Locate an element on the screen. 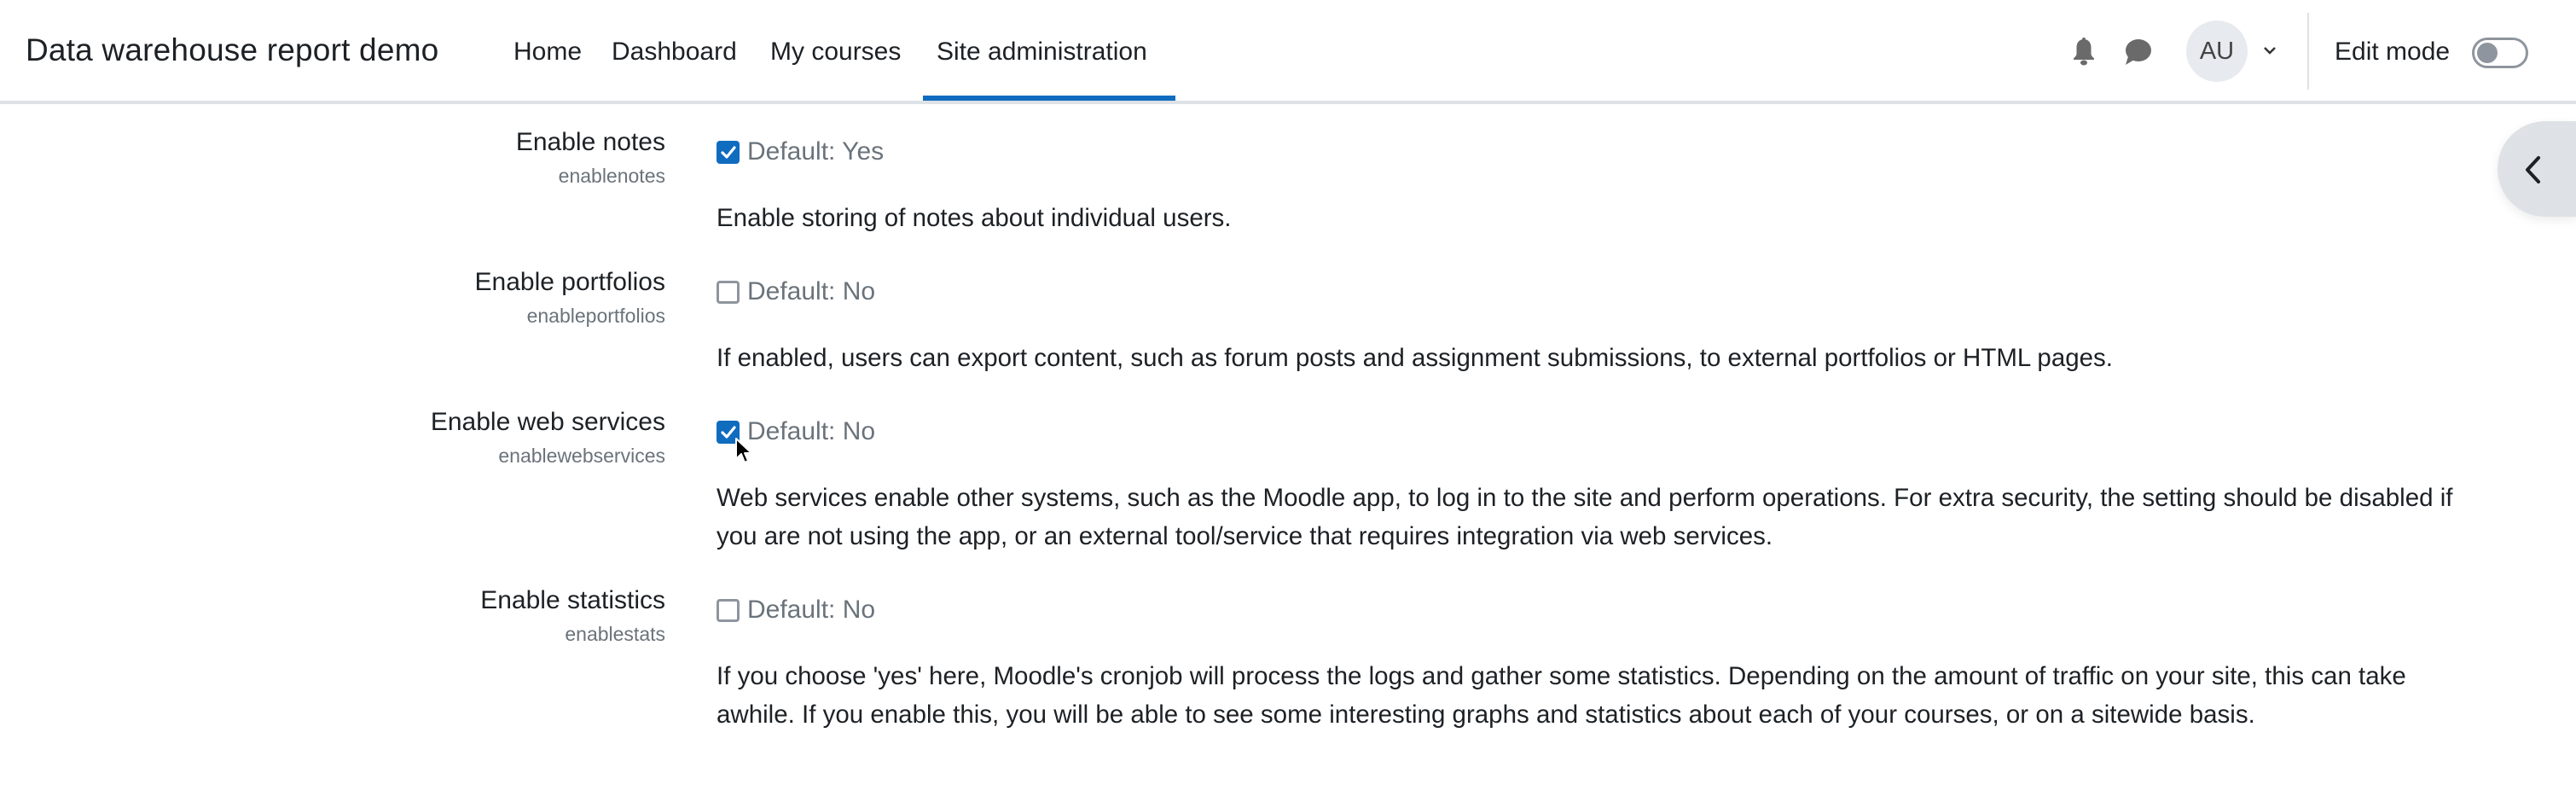 This screenshot has width=2576, height=785. avatar-initials: AU is located at coordinates (2217, 51).